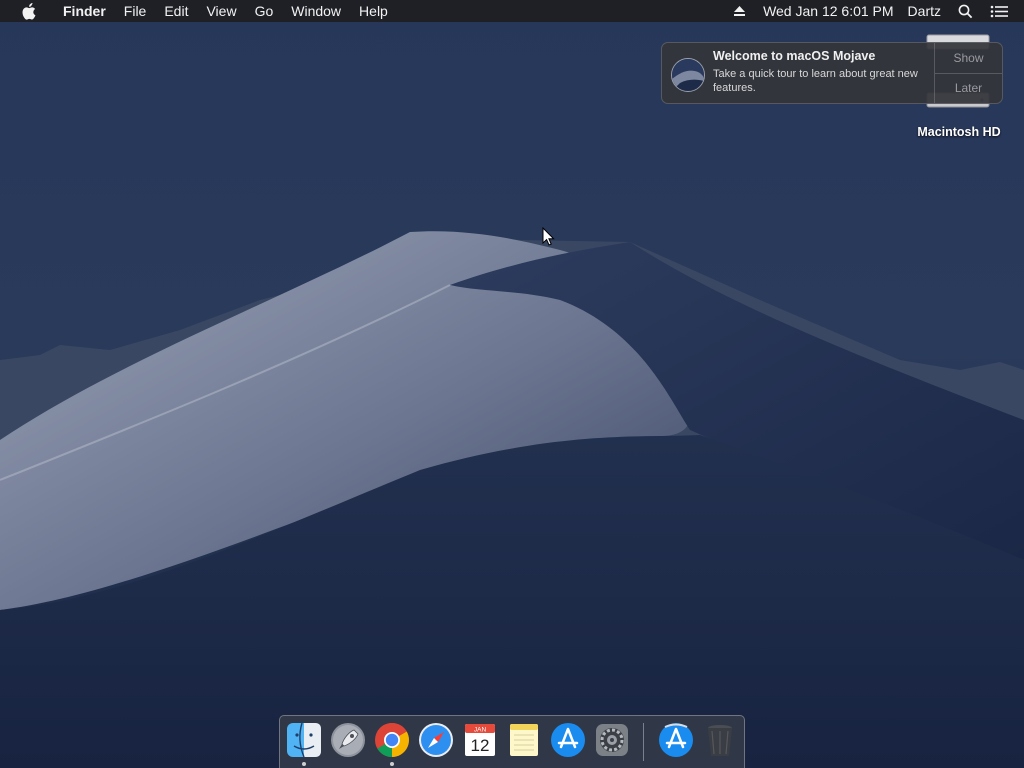 The height and width of the screenshot is (768, 1024). Describe the element at coordinates (959, 132) in the screenshot. I see `drive-label: Macintosh HD` at that location.